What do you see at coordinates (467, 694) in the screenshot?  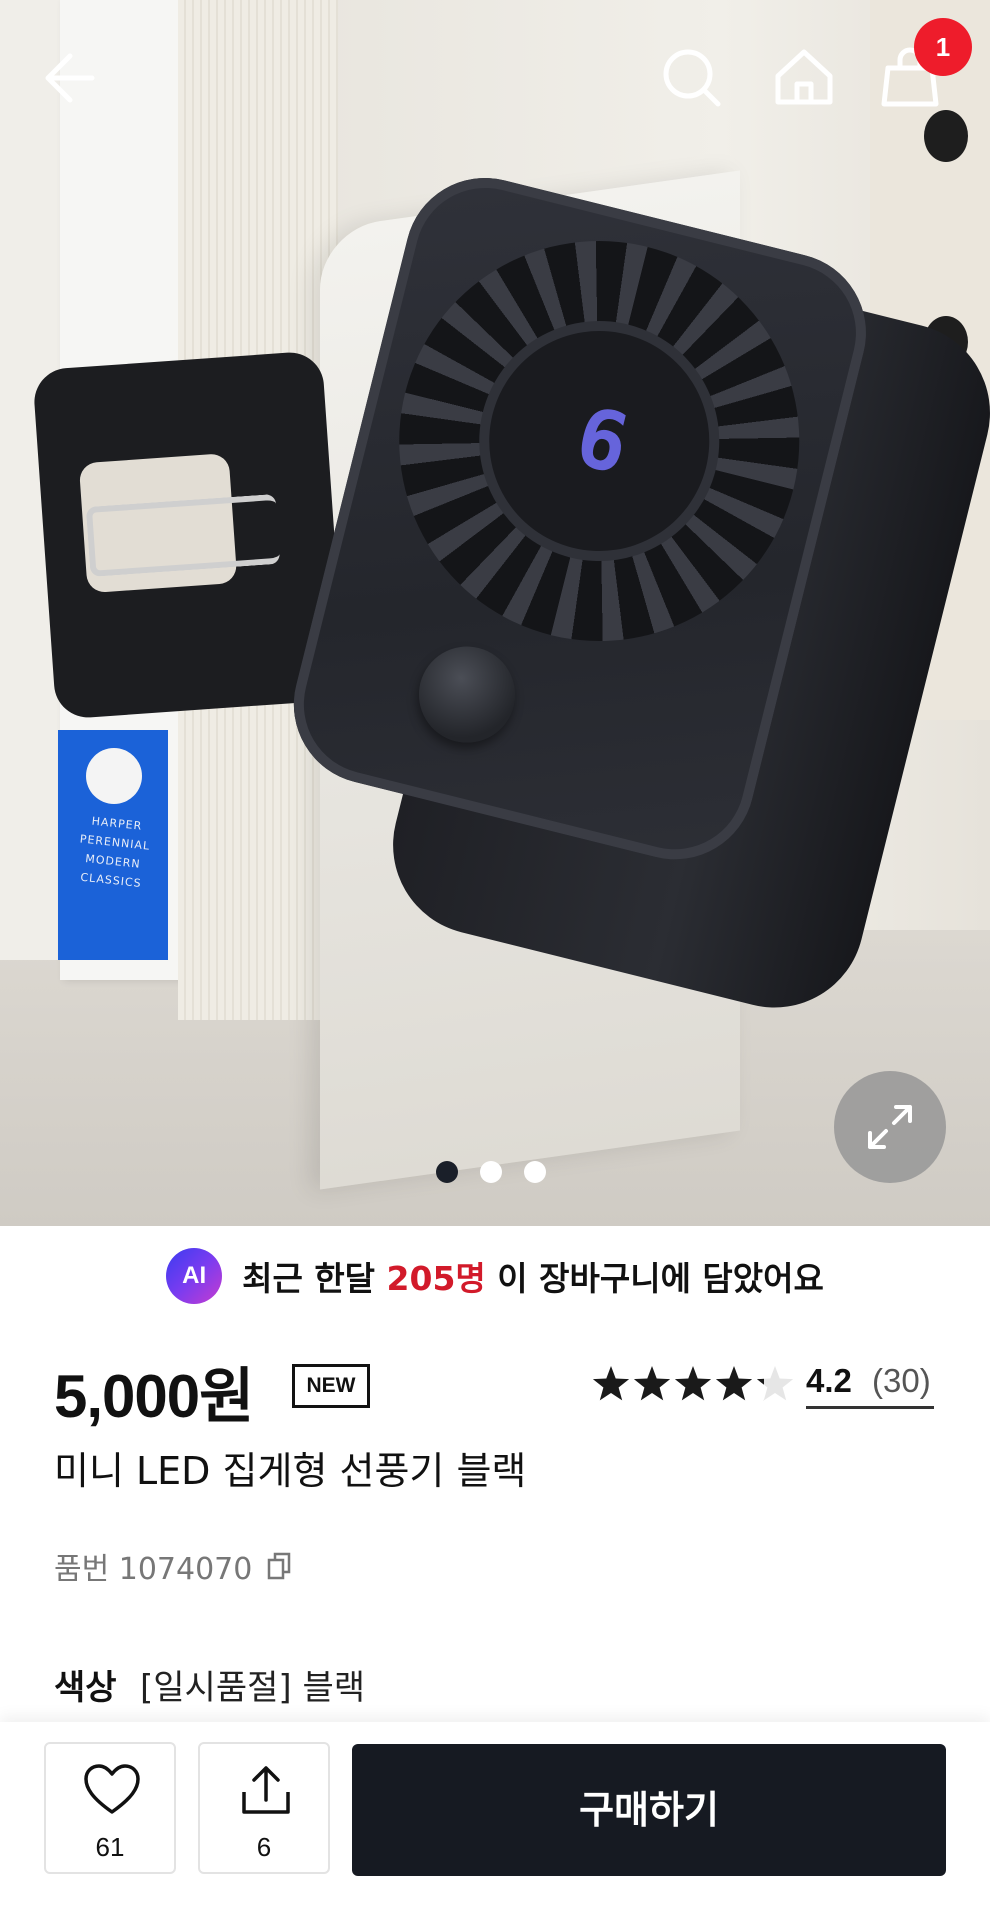 I see `fan-power-button` at bounding box center [467, 694].